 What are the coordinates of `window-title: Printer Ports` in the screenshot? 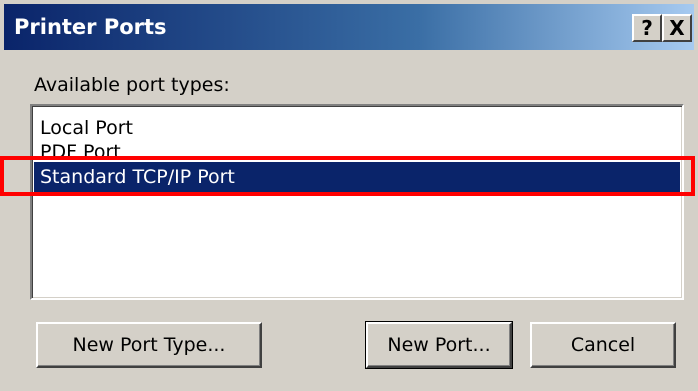 It's located at (90, 27).